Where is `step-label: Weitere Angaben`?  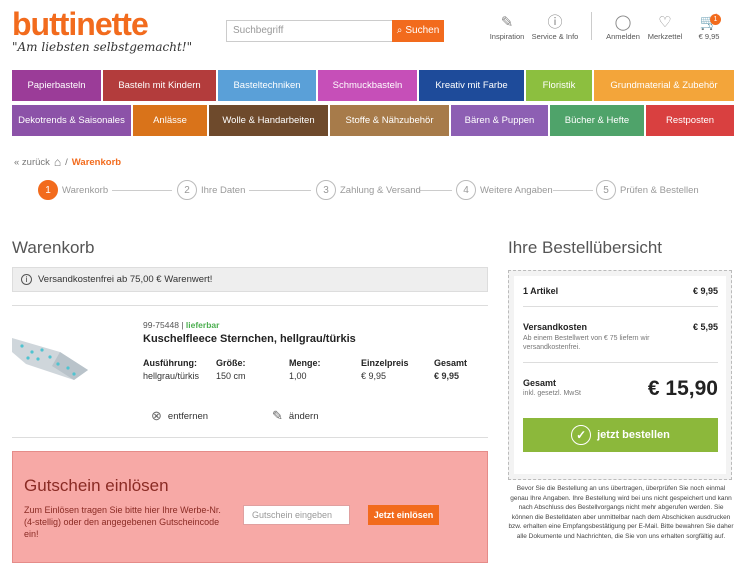
step-label: Weitere Angaben is located at coordinates (516, 190).